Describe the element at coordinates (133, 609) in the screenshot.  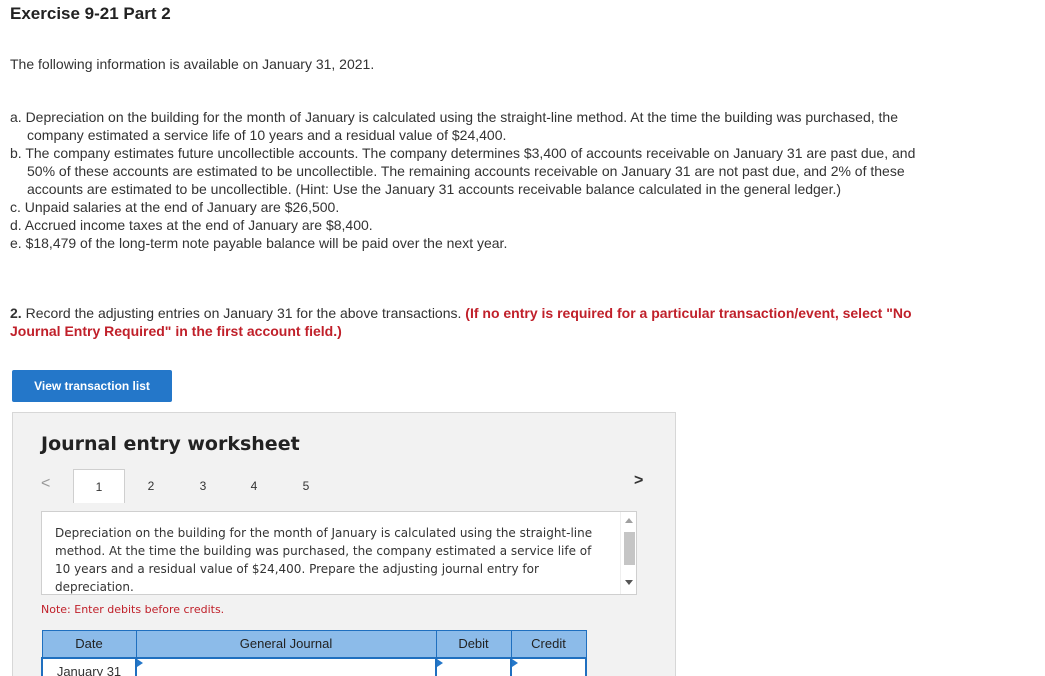
I see `note-text: Note: Enter debits before credits.` at that location.